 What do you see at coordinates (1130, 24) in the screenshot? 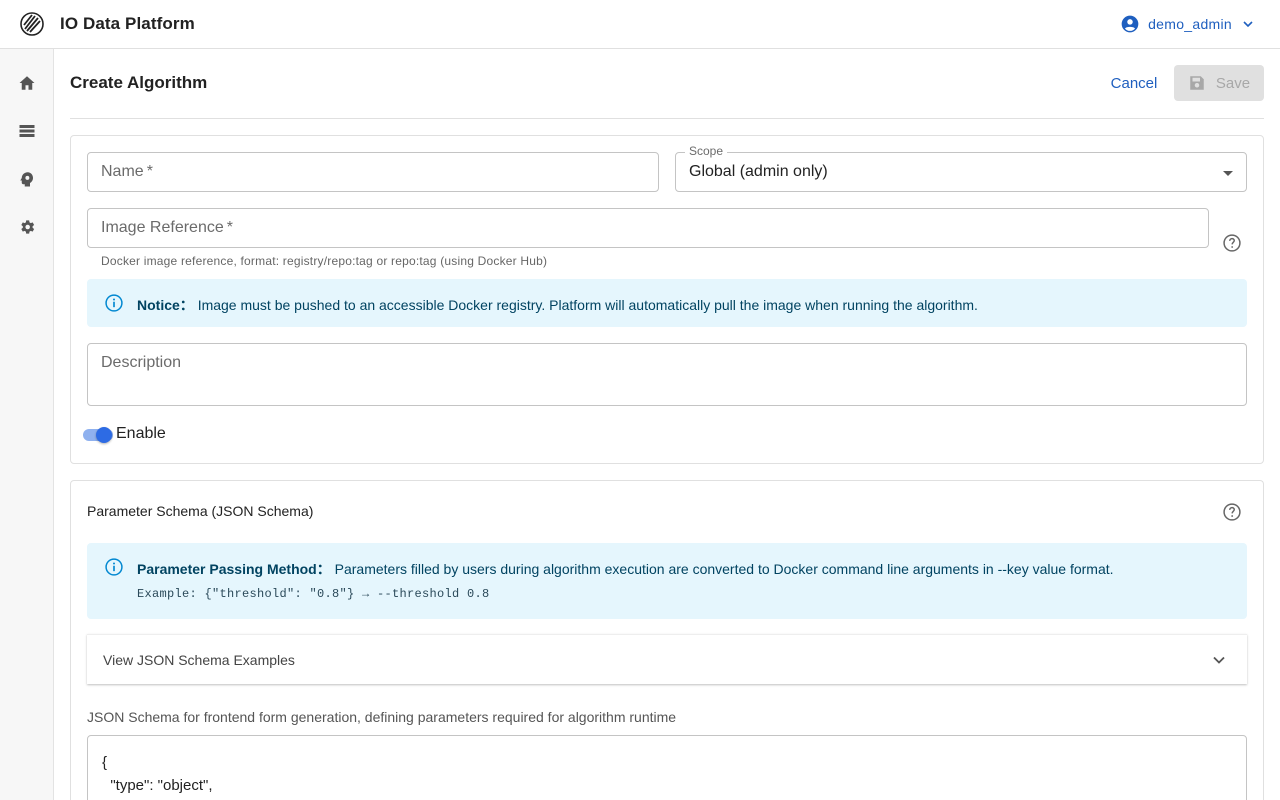
I see `account-circle-icon` at bounding box center [1130, 24].